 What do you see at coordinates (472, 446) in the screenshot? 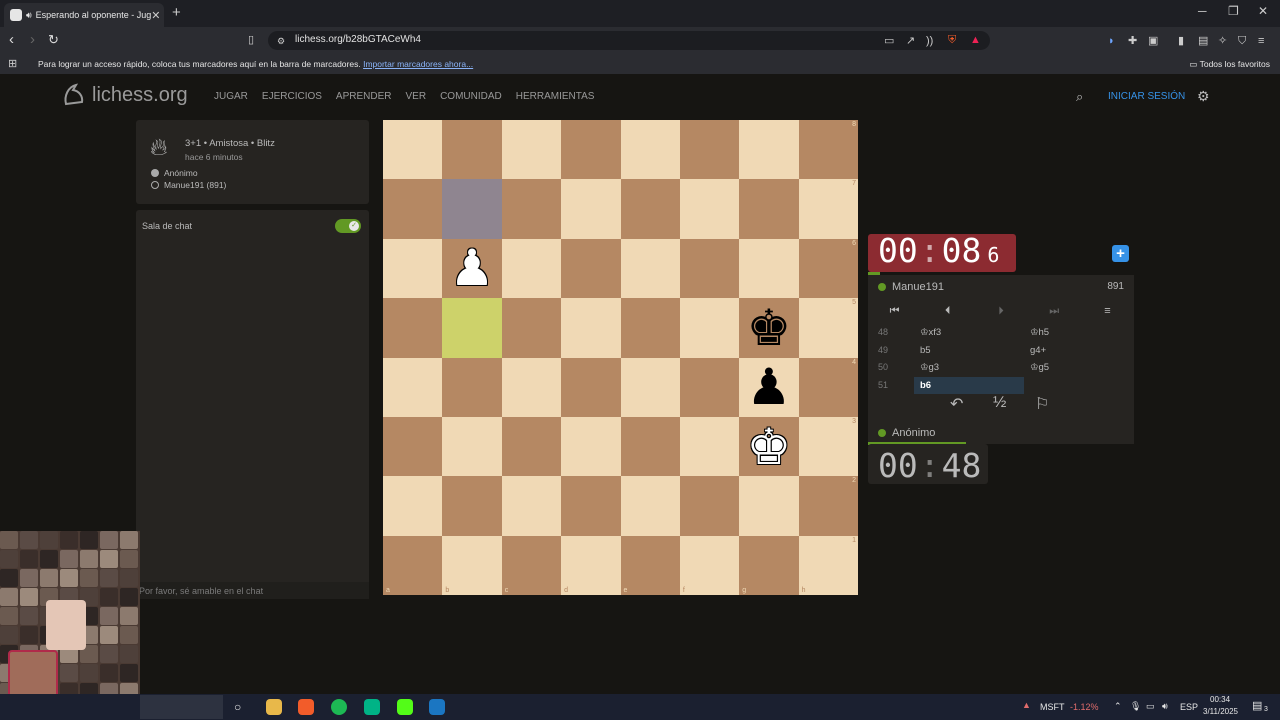
I see `square-b3` at bounding box center [472, 446].